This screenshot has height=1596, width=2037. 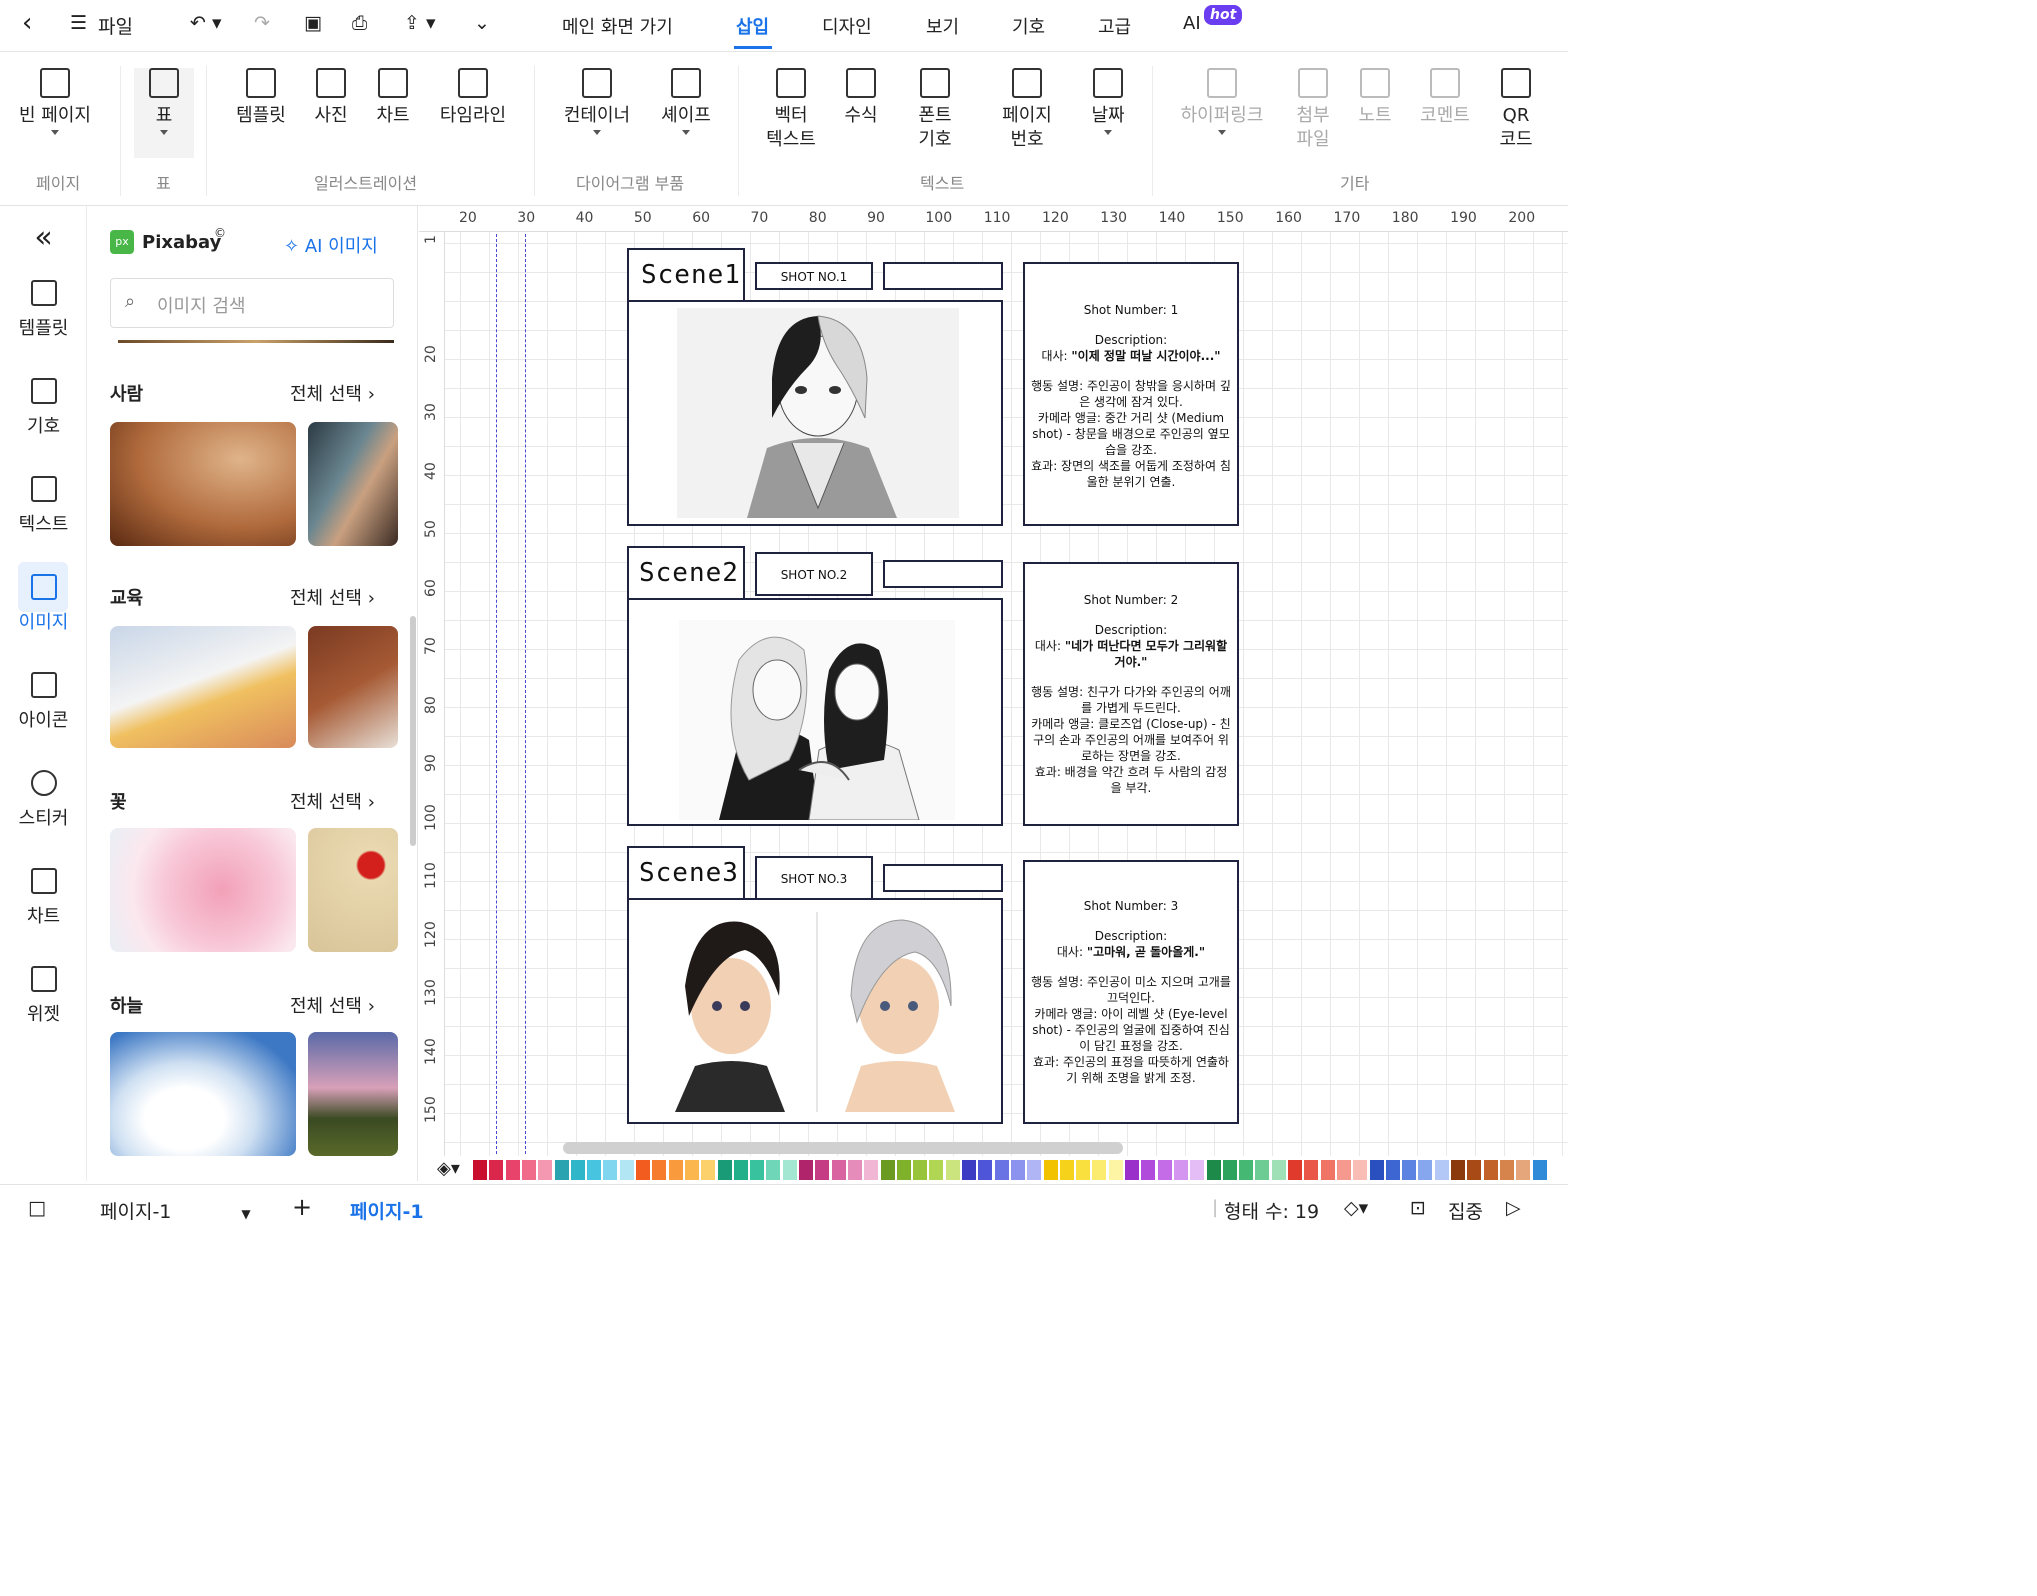 What do you see at coordinates (252, 303) in the screenshot?
I see `search-input: ⌕ 이미지 검색` at bounding box center [252, 303].